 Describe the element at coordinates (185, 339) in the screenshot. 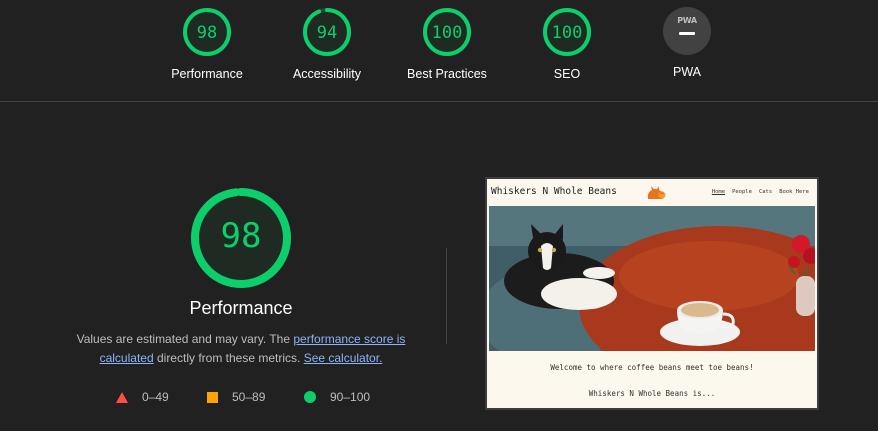

I see `desc-text: Values are estimated and may vary. The` at that location.